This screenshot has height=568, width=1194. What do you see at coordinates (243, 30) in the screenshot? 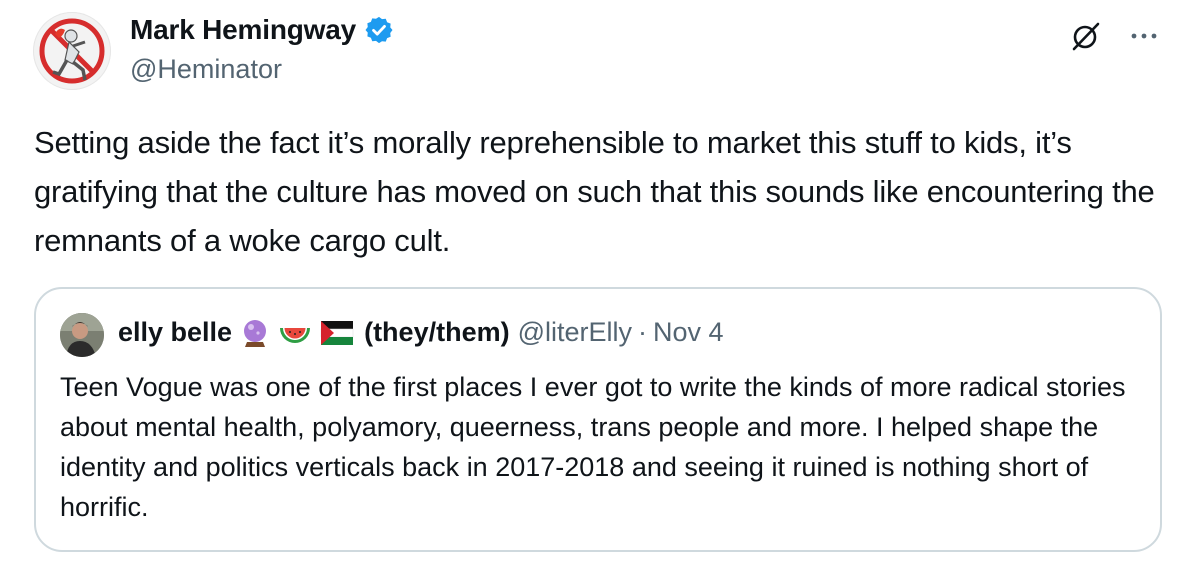
I see `author-name: Mark Hemingway` at bounding box center [243, 30].